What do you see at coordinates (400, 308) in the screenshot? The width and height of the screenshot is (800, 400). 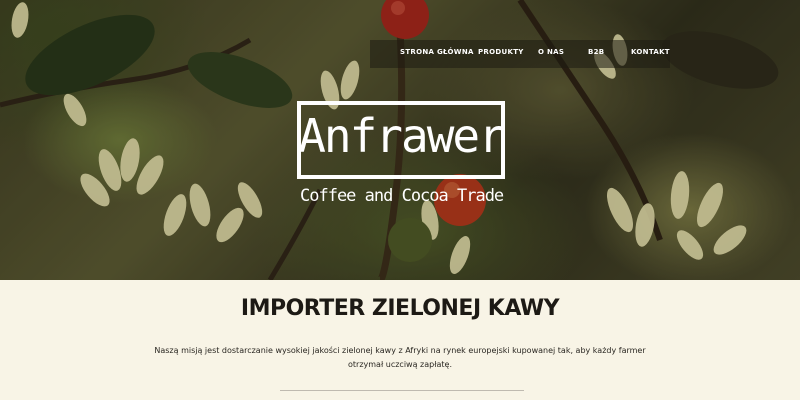 I see `page-title: IMPORTER ZIELONEJ KAWY` at bounding box center [400, 308].